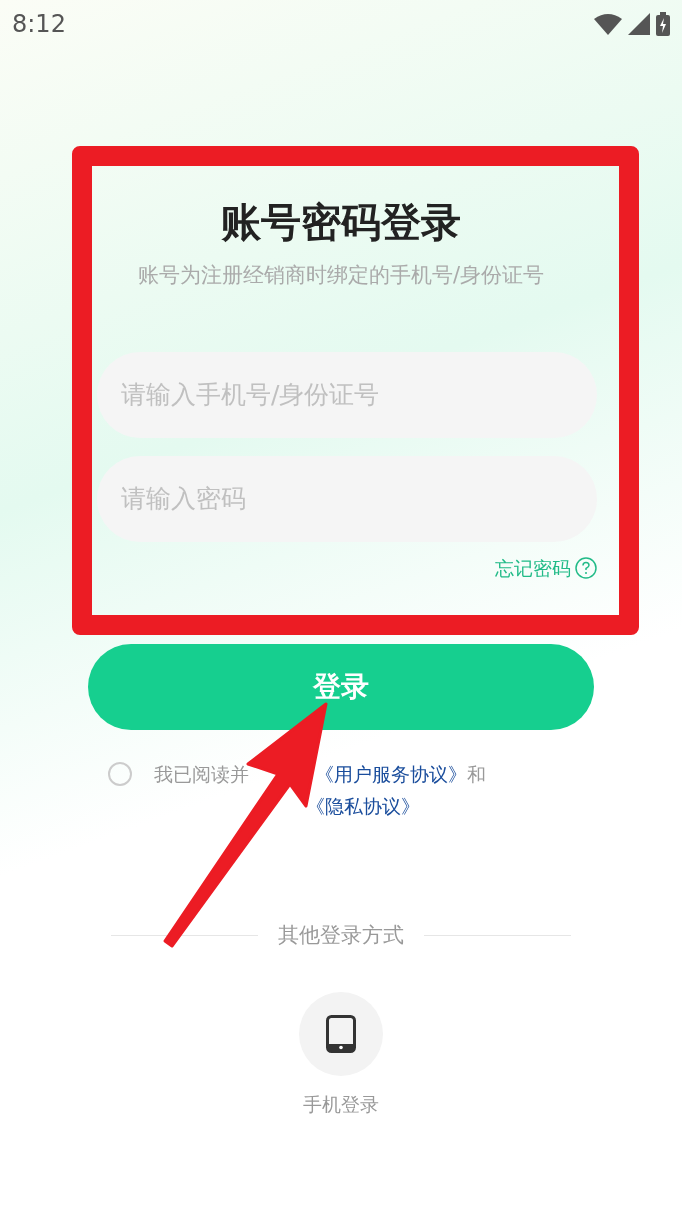  Describe the element at coordinates (663, 24) in the screenshot. I see `battery-icon` at that location.